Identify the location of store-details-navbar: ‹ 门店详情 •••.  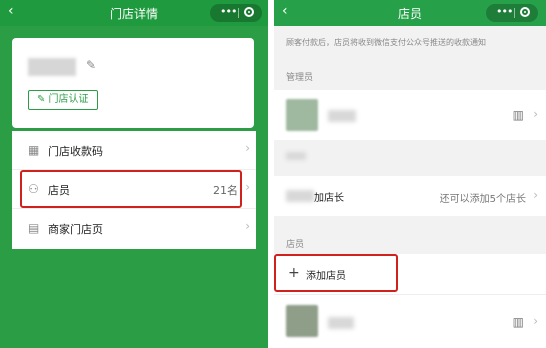
(134, 13).